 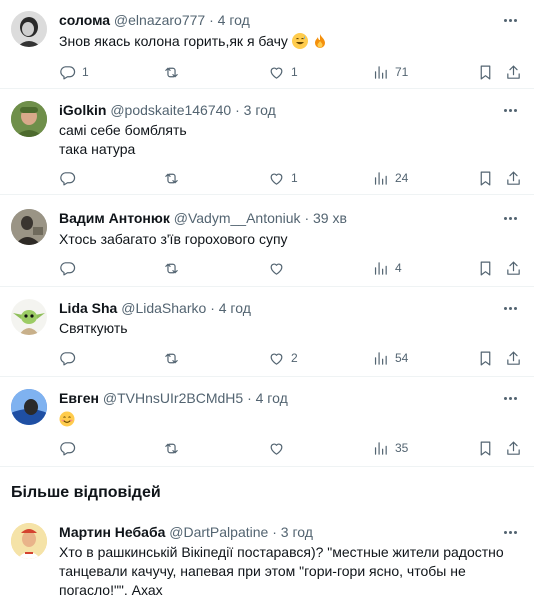 What do you see at coordinates (163, 308) in the screenshot?
I see `author-handle: @LidaSharko` at bounding box center [163, 308].